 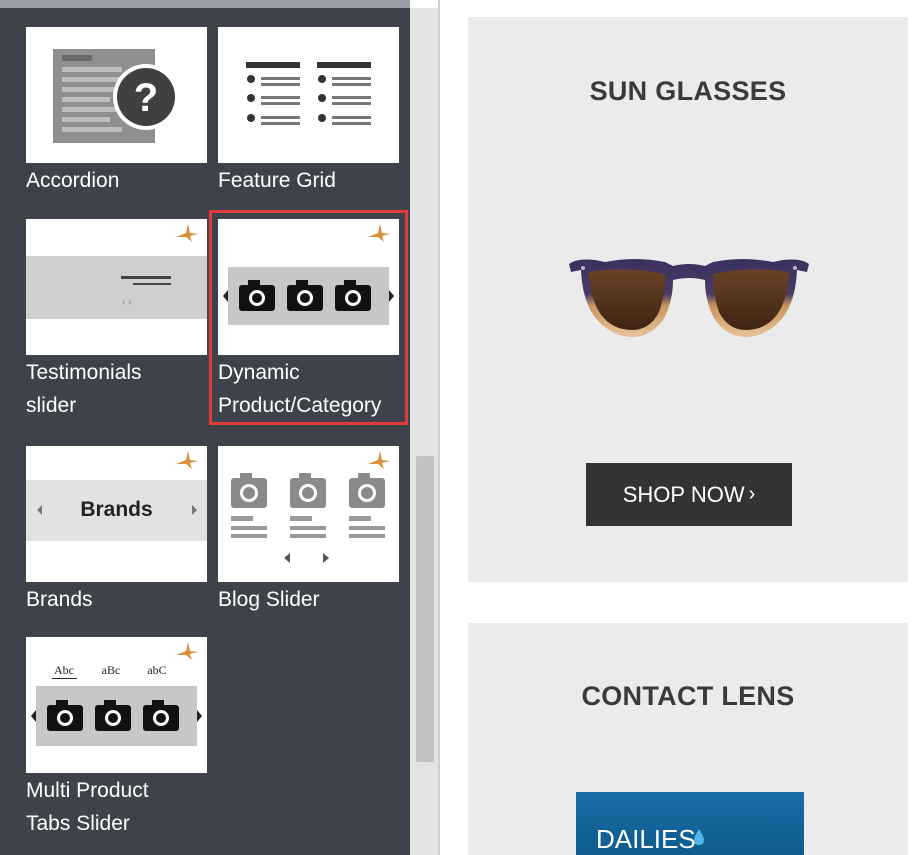 I want to click on product-brand-text: DAILIES, so click(x=646, y=839).